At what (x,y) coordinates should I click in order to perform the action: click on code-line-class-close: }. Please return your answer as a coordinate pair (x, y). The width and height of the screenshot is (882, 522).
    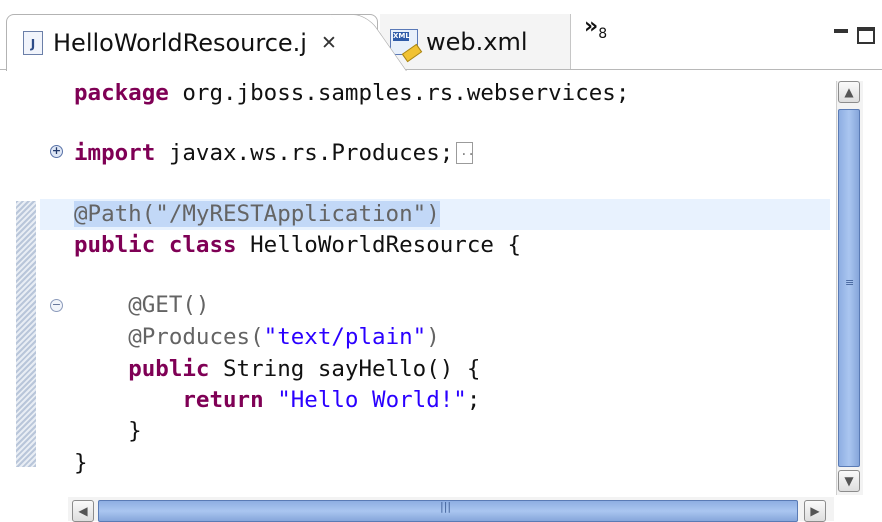
    Looking at the image, I should click on (81, 463).